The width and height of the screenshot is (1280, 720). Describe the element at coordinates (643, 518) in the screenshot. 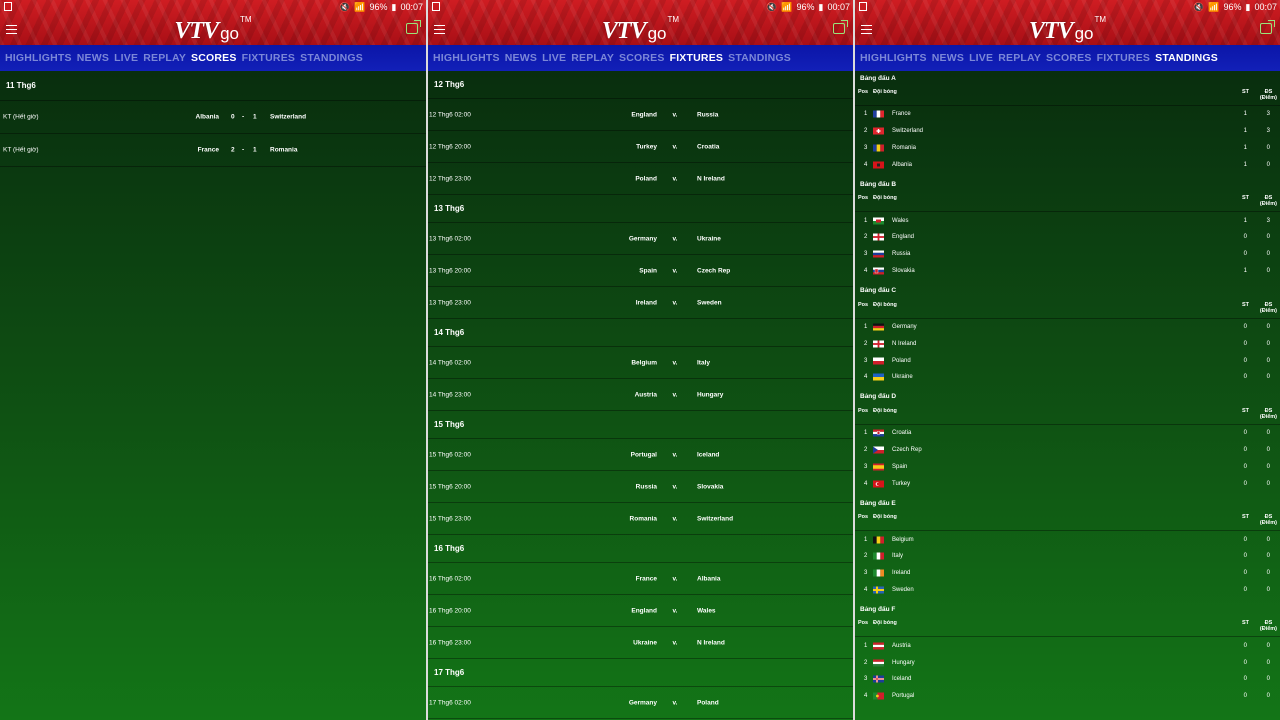

I see `home-team: Romania` at that location.